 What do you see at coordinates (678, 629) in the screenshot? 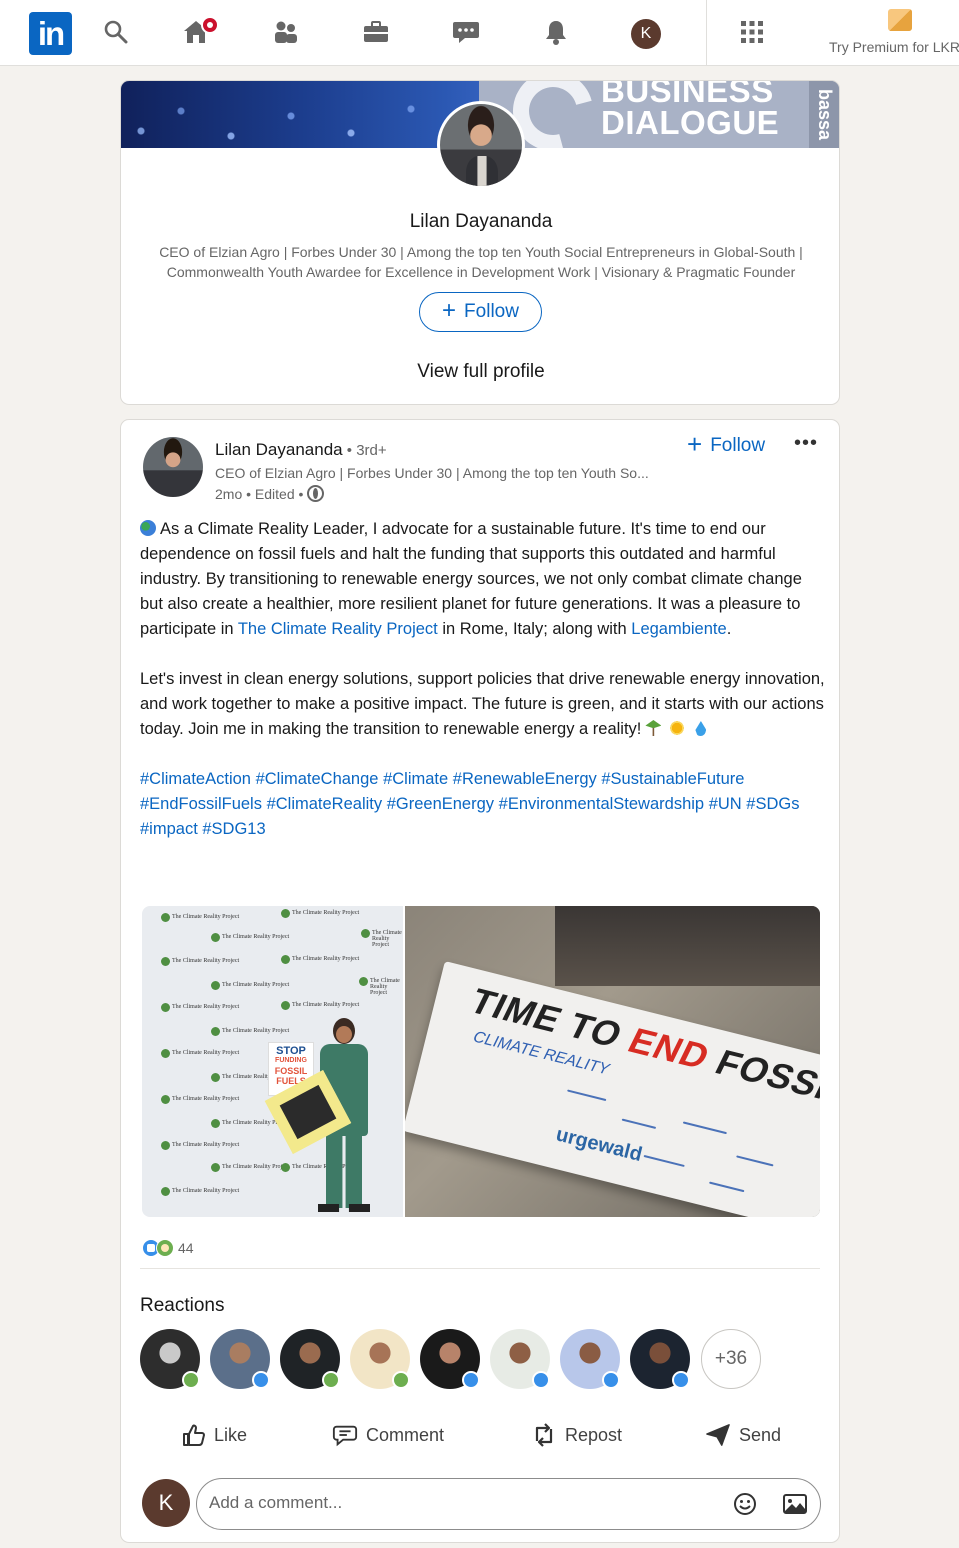
I see `legambiente-link: Legambiente` at bounding box center [678, 629].